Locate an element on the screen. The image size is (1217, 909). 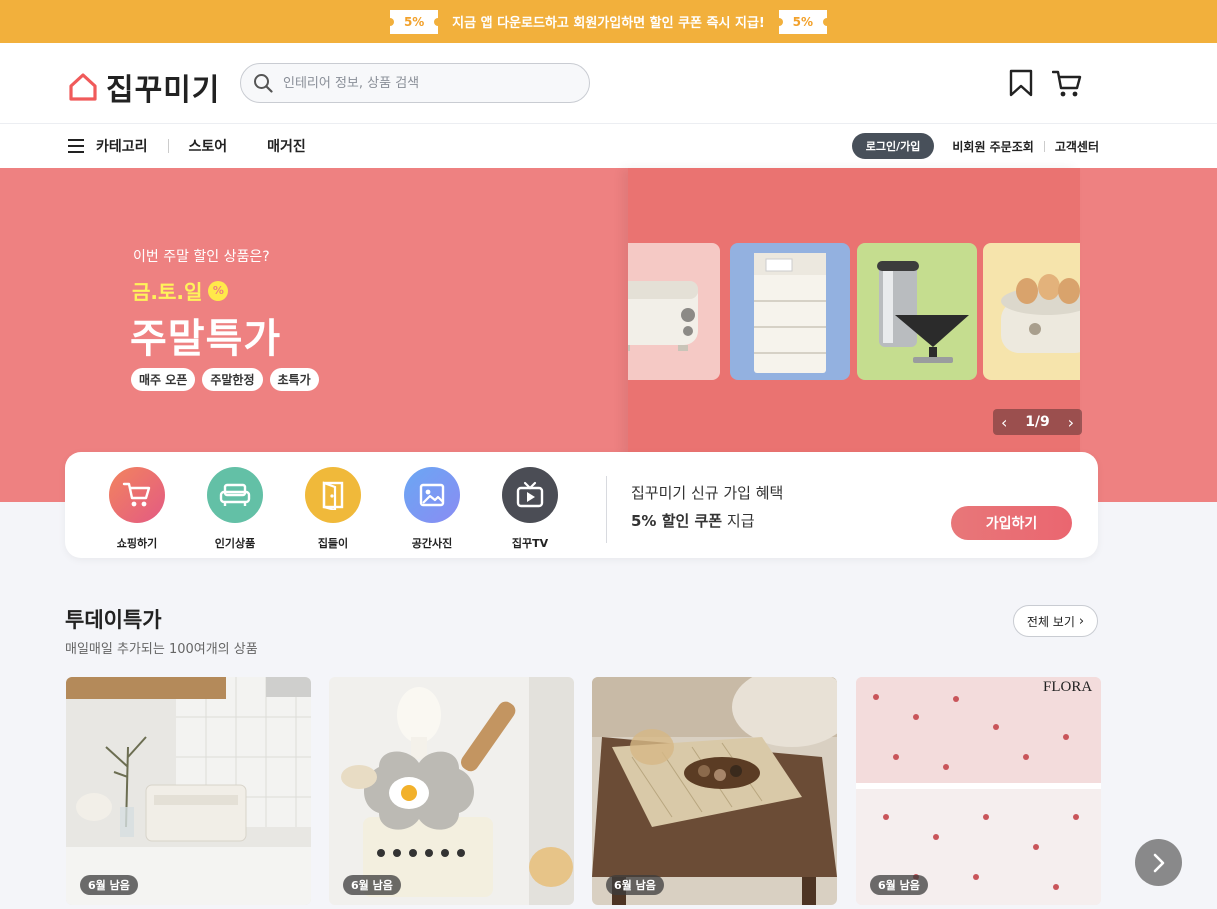
join-benefit-detail: 5% 할인 쿠폰 지급 is located at coordinates (693, 520).